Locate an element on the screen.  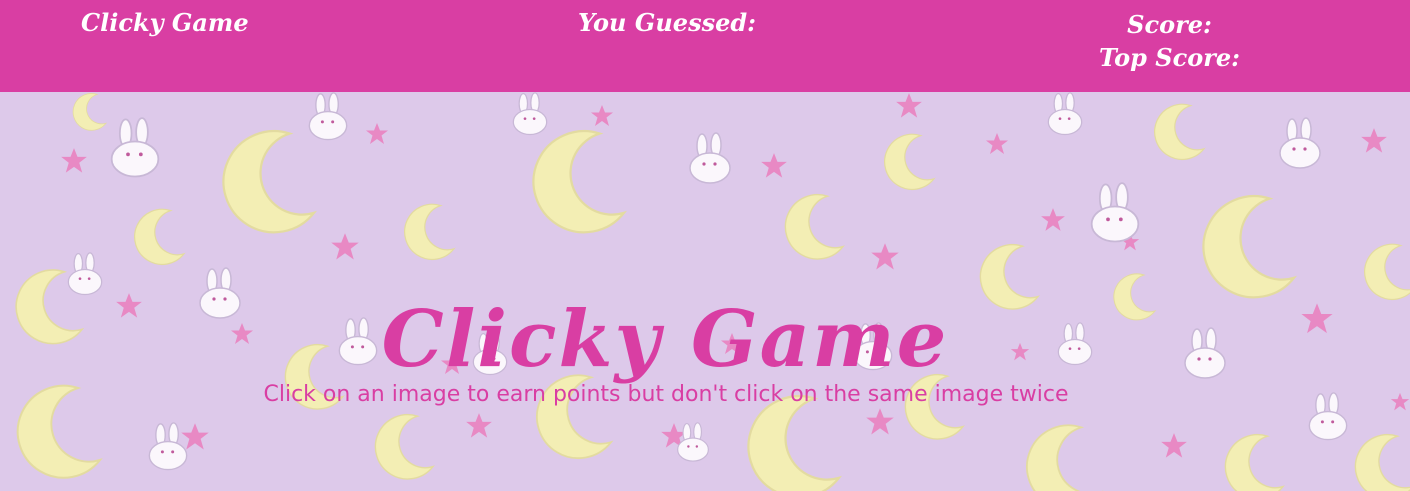
guess-status: You Guessed: is located at coordinates (667, 22).